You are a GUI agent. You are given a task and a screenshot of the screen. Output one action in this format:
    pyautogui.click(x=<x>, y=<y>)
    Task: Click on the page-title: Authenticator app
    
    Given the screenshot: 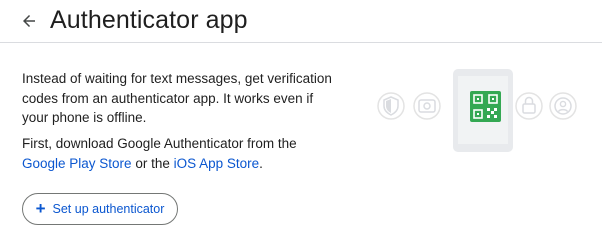 What is the action you would take?
    pyautogui.click(x=149, y=20)
    